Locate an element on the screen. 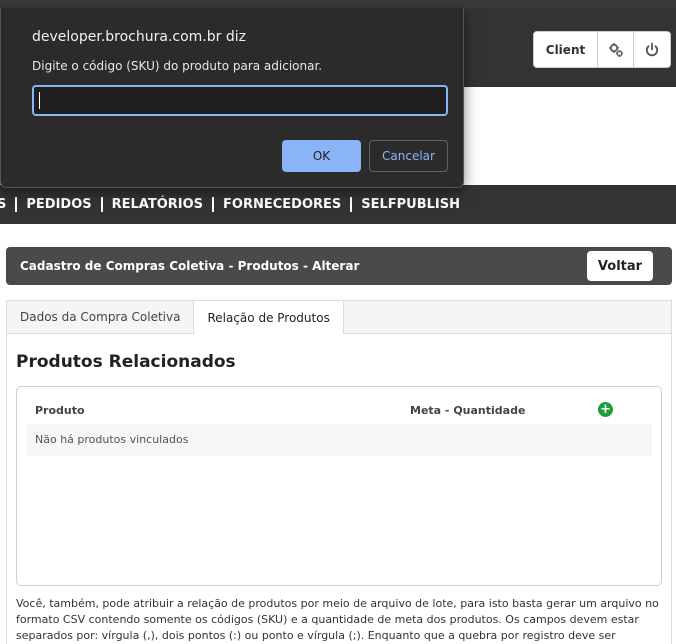 This screenshot has width=676, height=644. tab-dados-compra: Dados da Compra Coletiva is located at coordinates (101, 317).